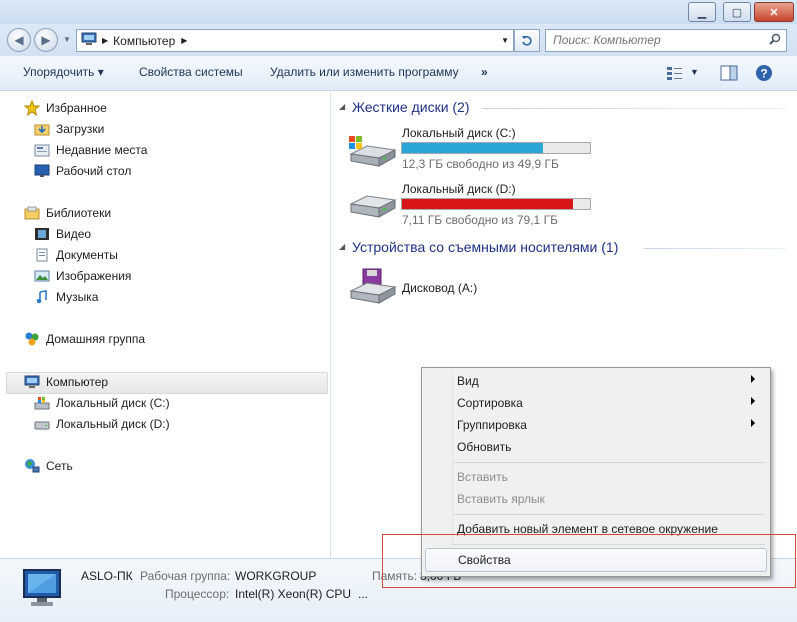 The width and height of the screenshot is (797, 622). I want to click on nav-libraries-label: Библиотеки, so click(79, 213).